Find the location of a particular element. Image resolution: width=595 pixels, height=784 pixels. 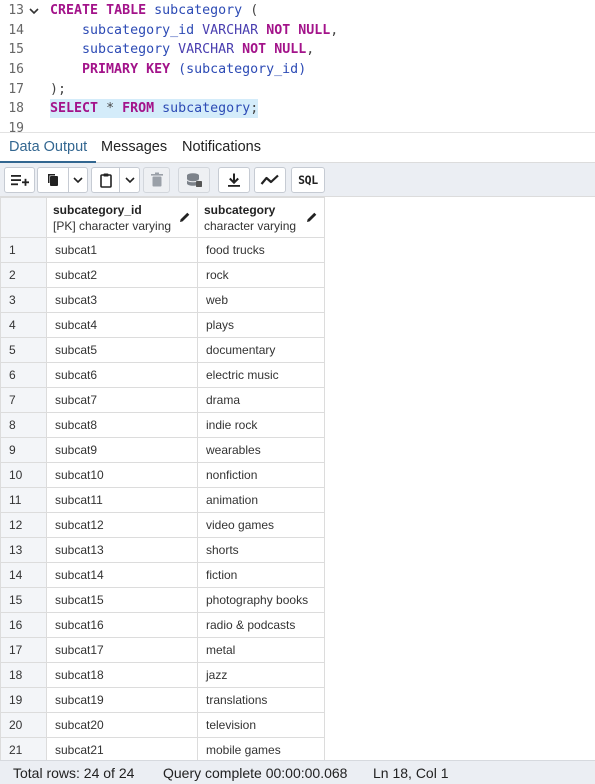

subcategory-id-cell: subcat20 is located at coordinates (122, 725).